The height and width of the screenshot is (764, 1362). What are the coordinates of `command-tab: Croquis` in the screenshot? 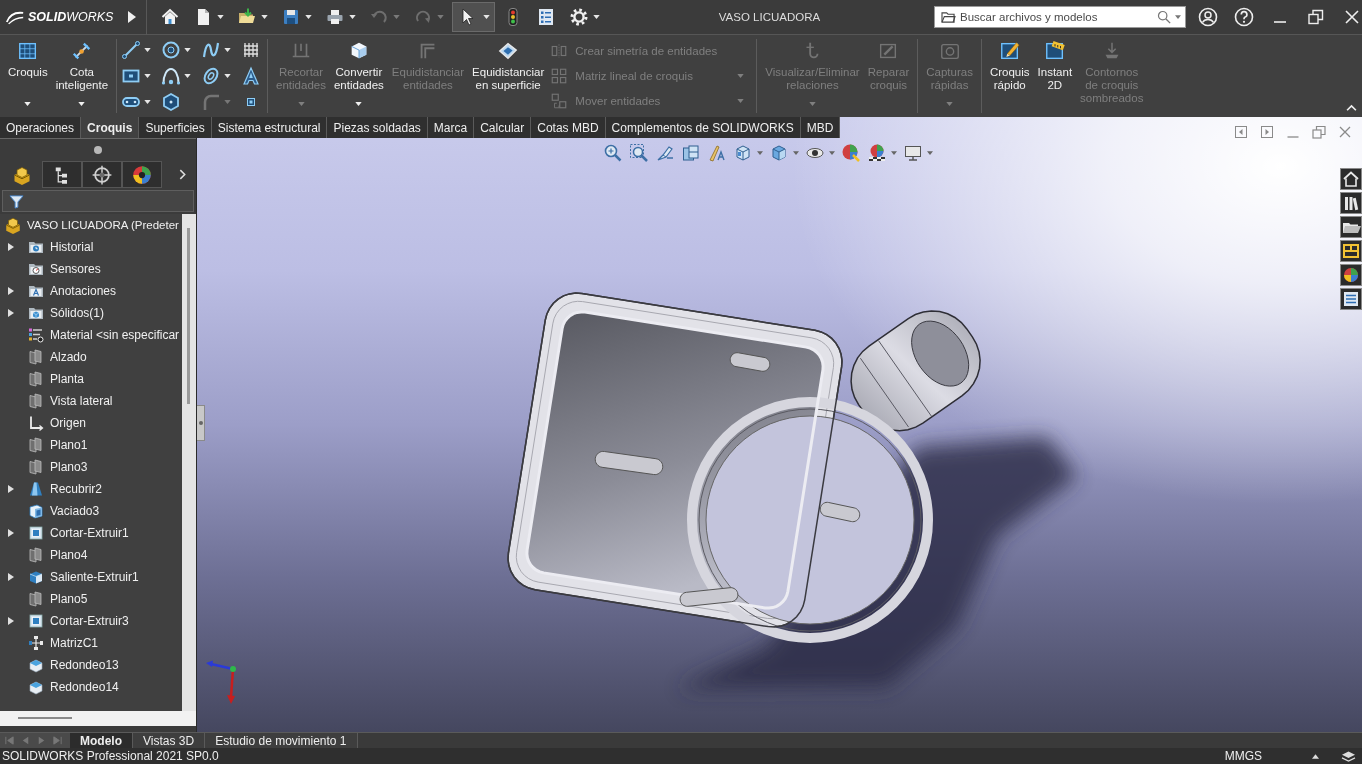 It's located at (110, 127).